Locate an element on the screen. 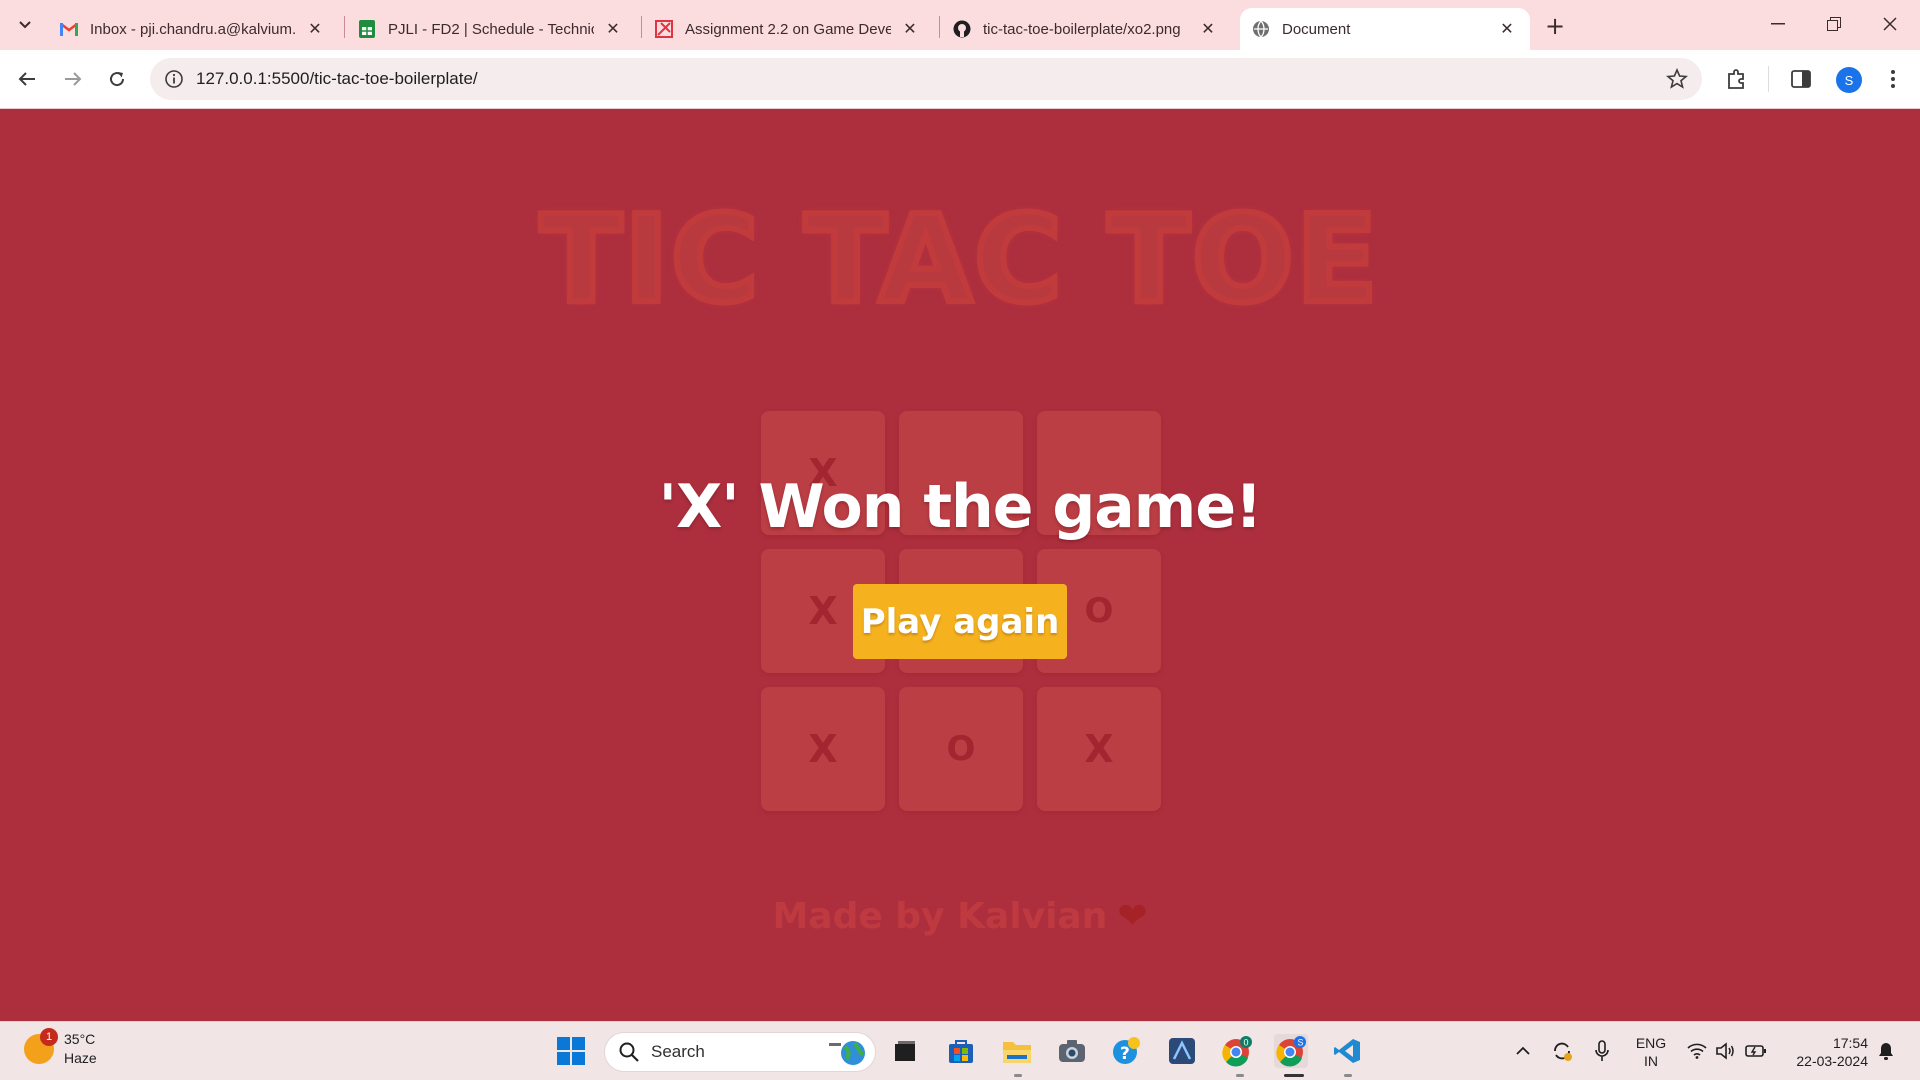 The width and height of the screenshot is (1920, 1080). menu-button is located at coordinates (1893, 79).